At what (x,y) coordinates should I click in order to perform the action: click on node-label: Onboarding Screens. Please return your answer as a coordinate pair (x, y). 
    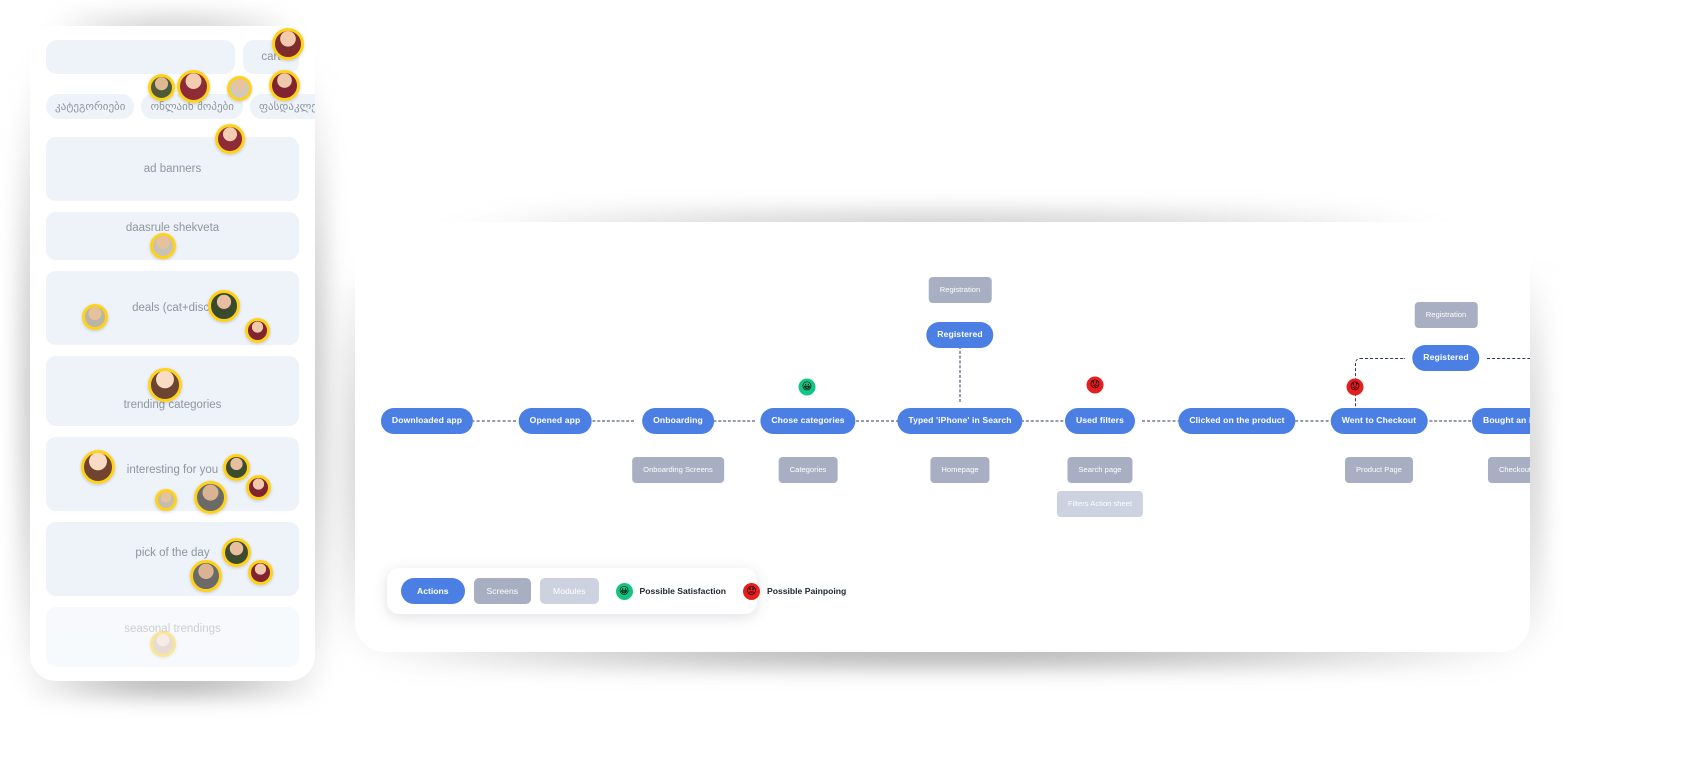
    Looking at the image, I should click on (678, 469).